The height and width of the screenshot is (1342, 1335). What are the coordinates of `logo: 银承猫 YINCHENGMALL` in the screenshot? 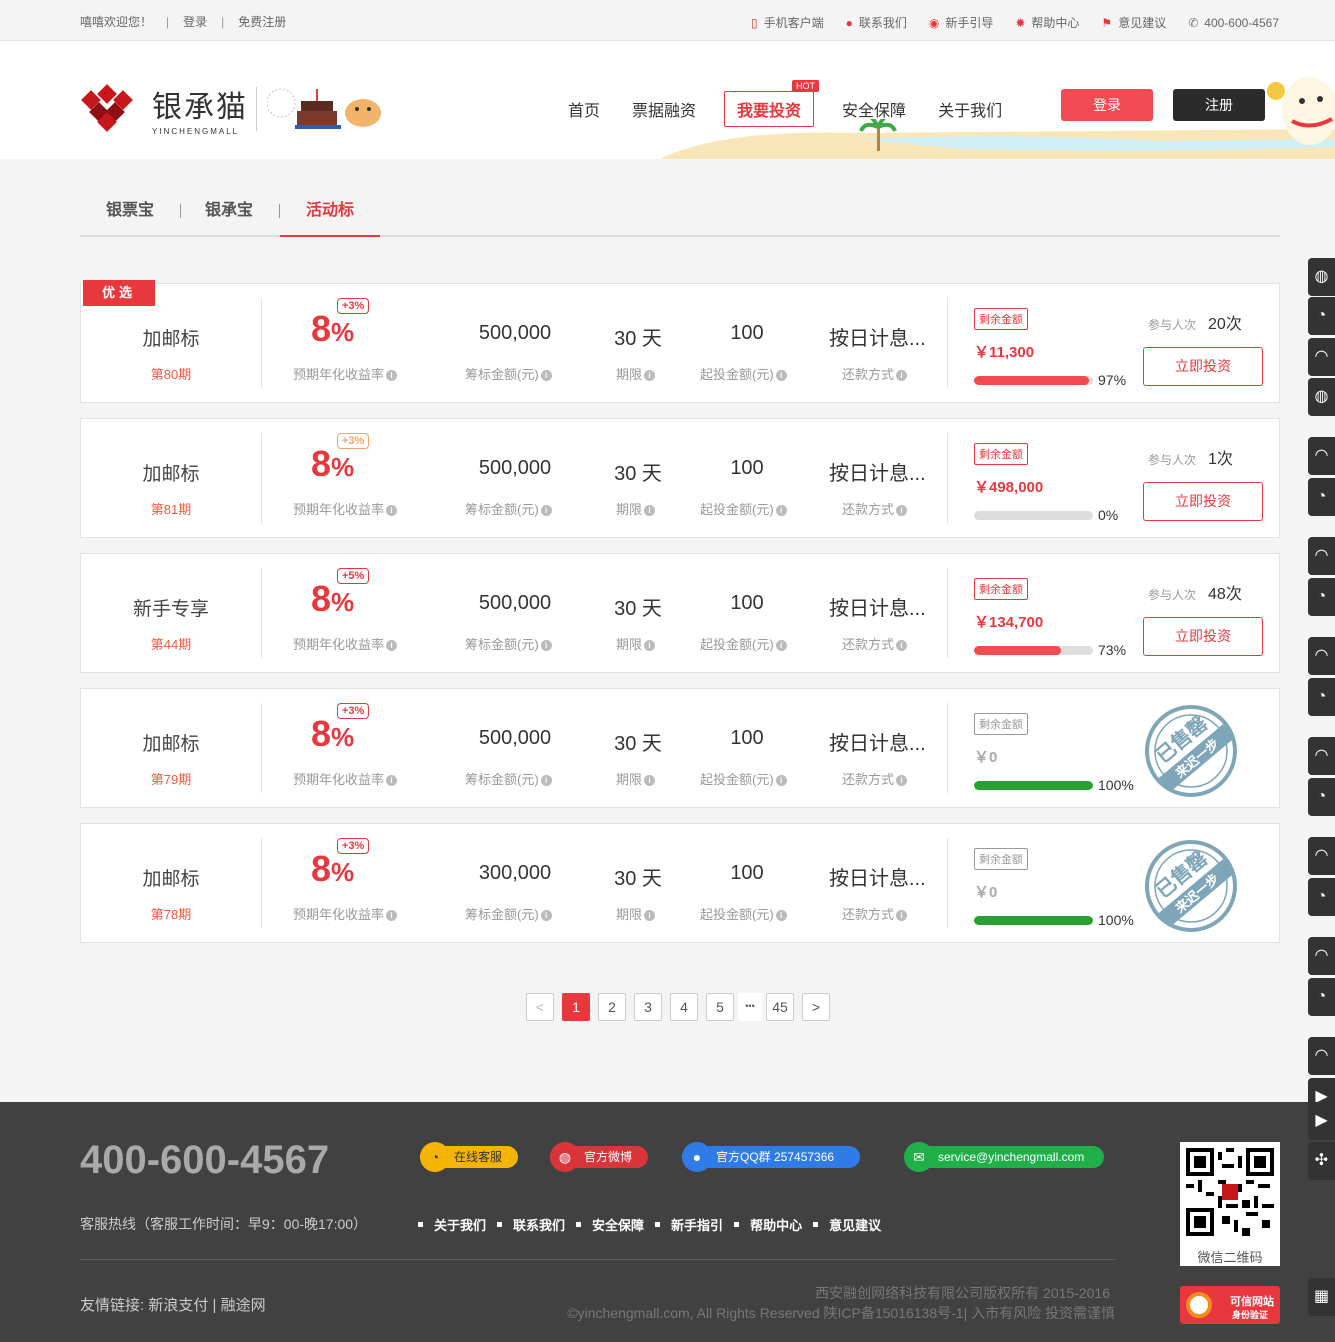 It's located at (232, 109).